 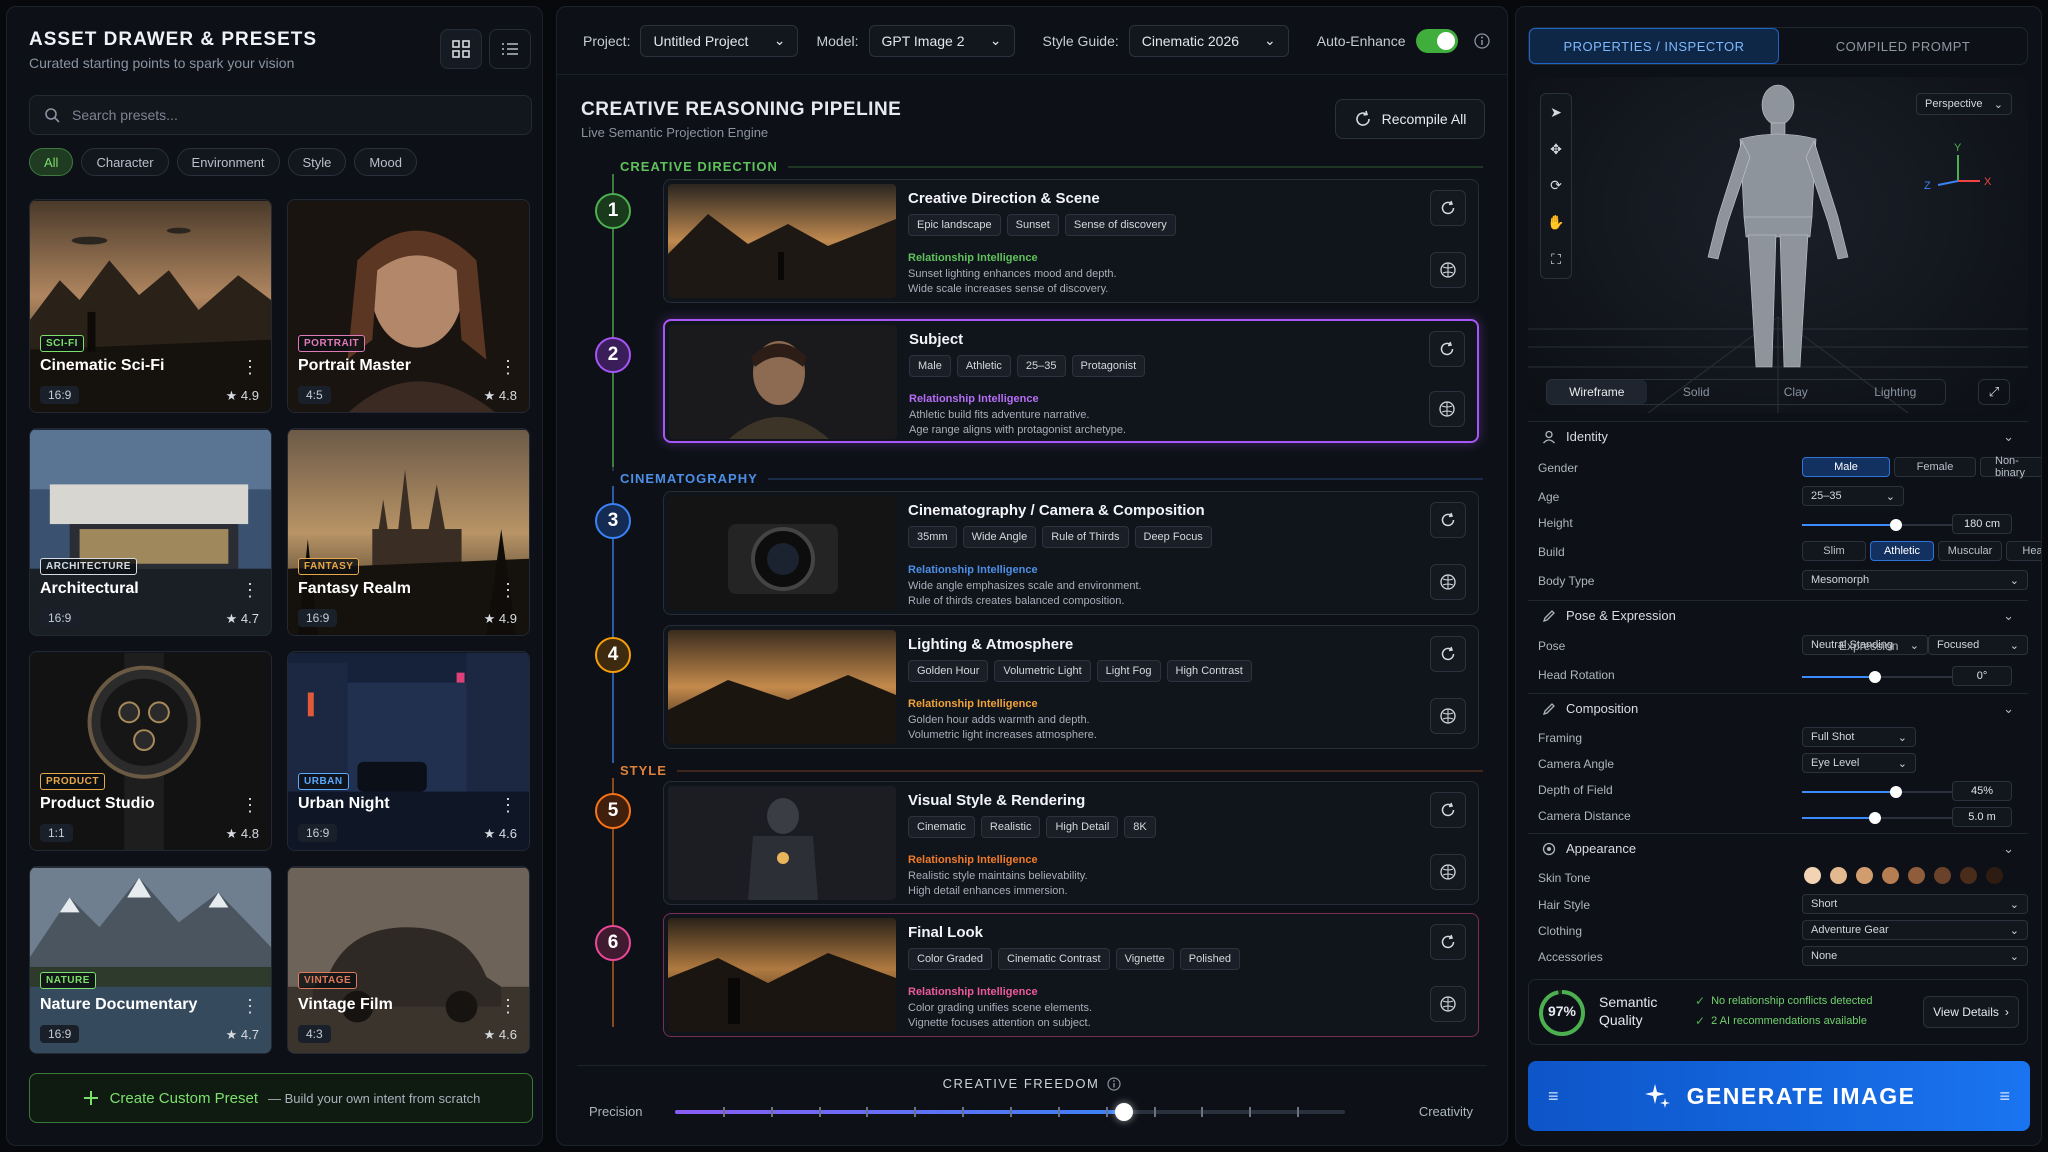 I want to click on preset-search, so click(x=280, y=115).